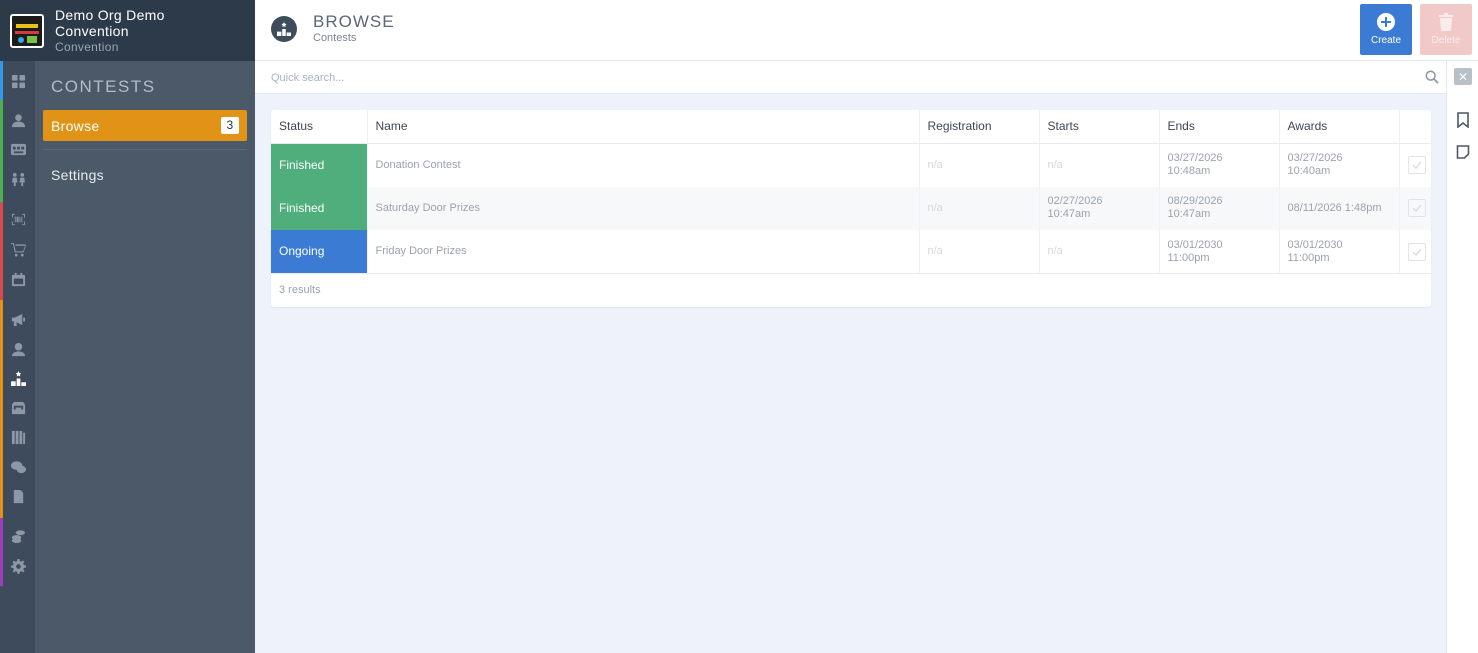 The image size is (1478, 653). Describe the element at coordinates (18, 279) in the screenshot. I see `calendar-icon` at that location.